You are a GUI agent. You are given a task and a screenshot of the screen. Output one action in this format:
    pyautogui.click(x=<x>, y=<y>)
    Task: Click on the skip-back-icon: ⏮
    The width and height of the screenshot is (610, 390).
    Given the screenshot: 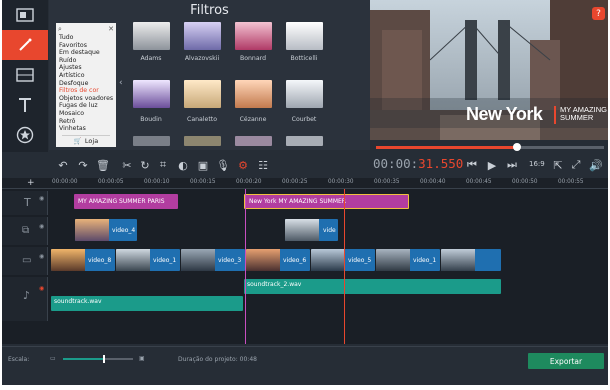 What is the action you would take?
    pyautogui.click(x=472, y=165)
    